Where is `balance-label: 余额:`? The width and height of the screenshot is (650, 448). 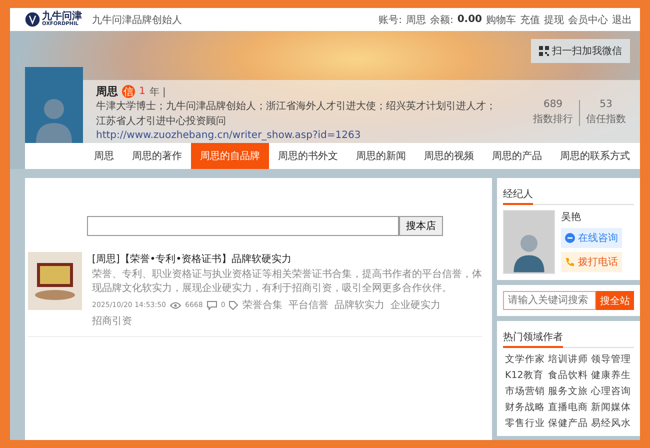
balance-label: 余额: is located at coordinates (442, 20).